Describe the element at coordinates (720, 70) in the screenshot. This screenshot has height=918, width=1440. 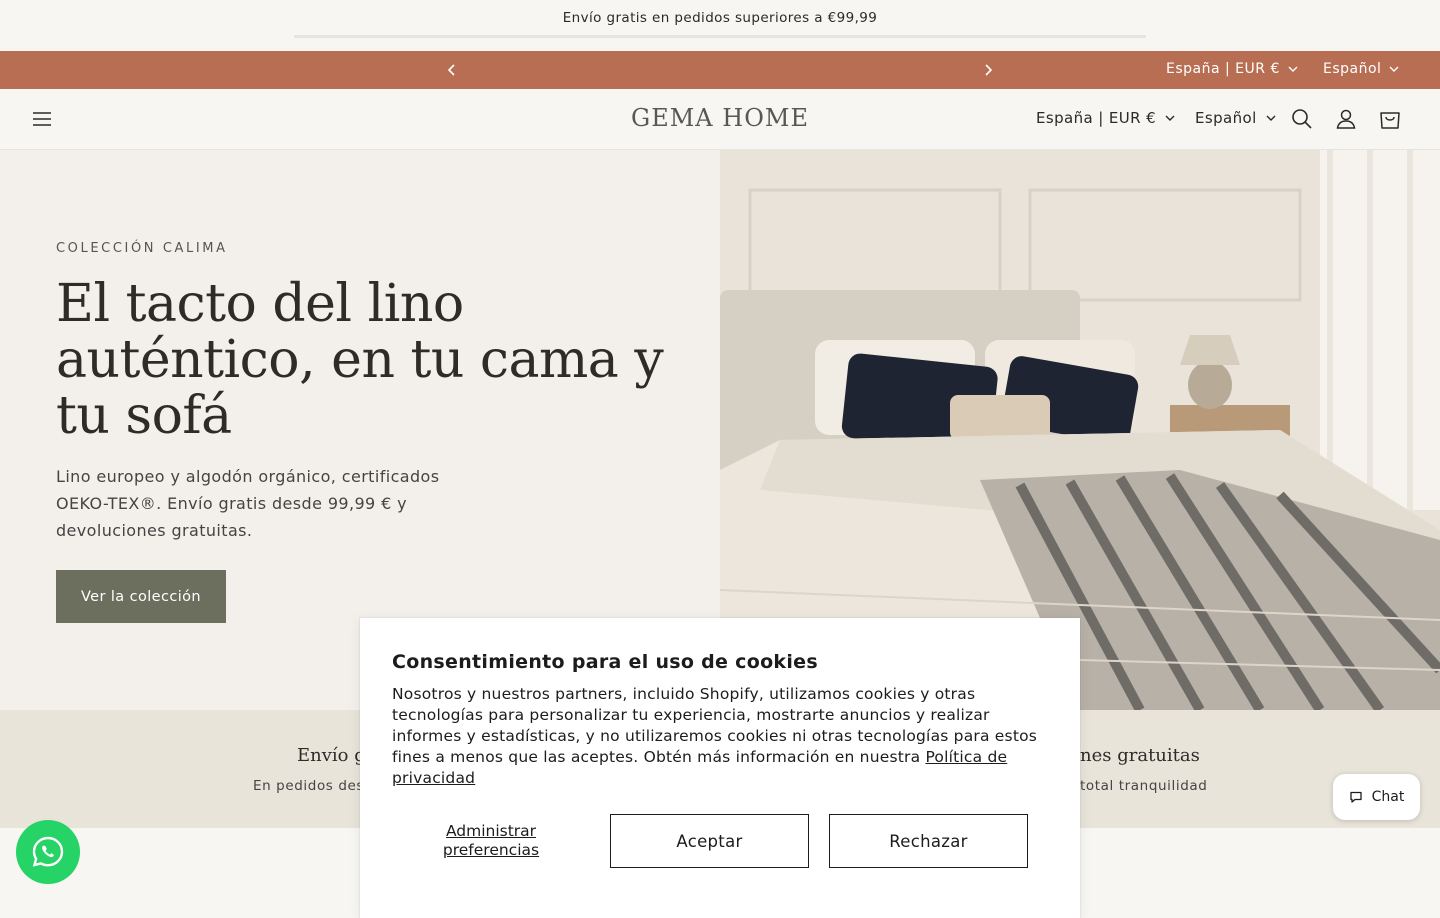
I see `utility-bar: España | EUR € Español` at that location.